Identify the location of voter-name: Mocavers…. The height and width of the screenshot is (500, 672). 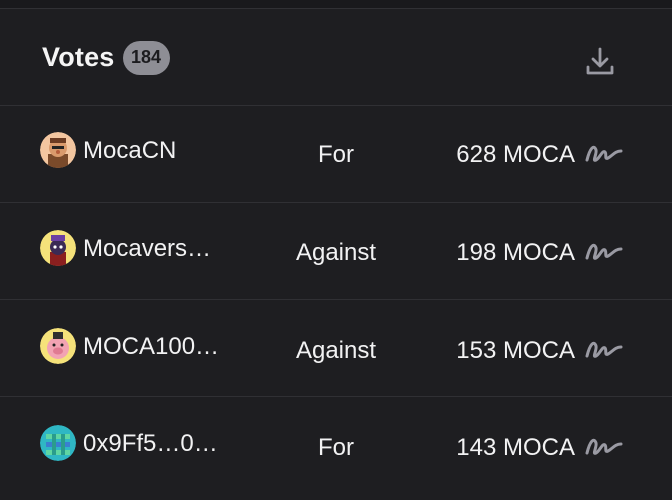
(158, 249).